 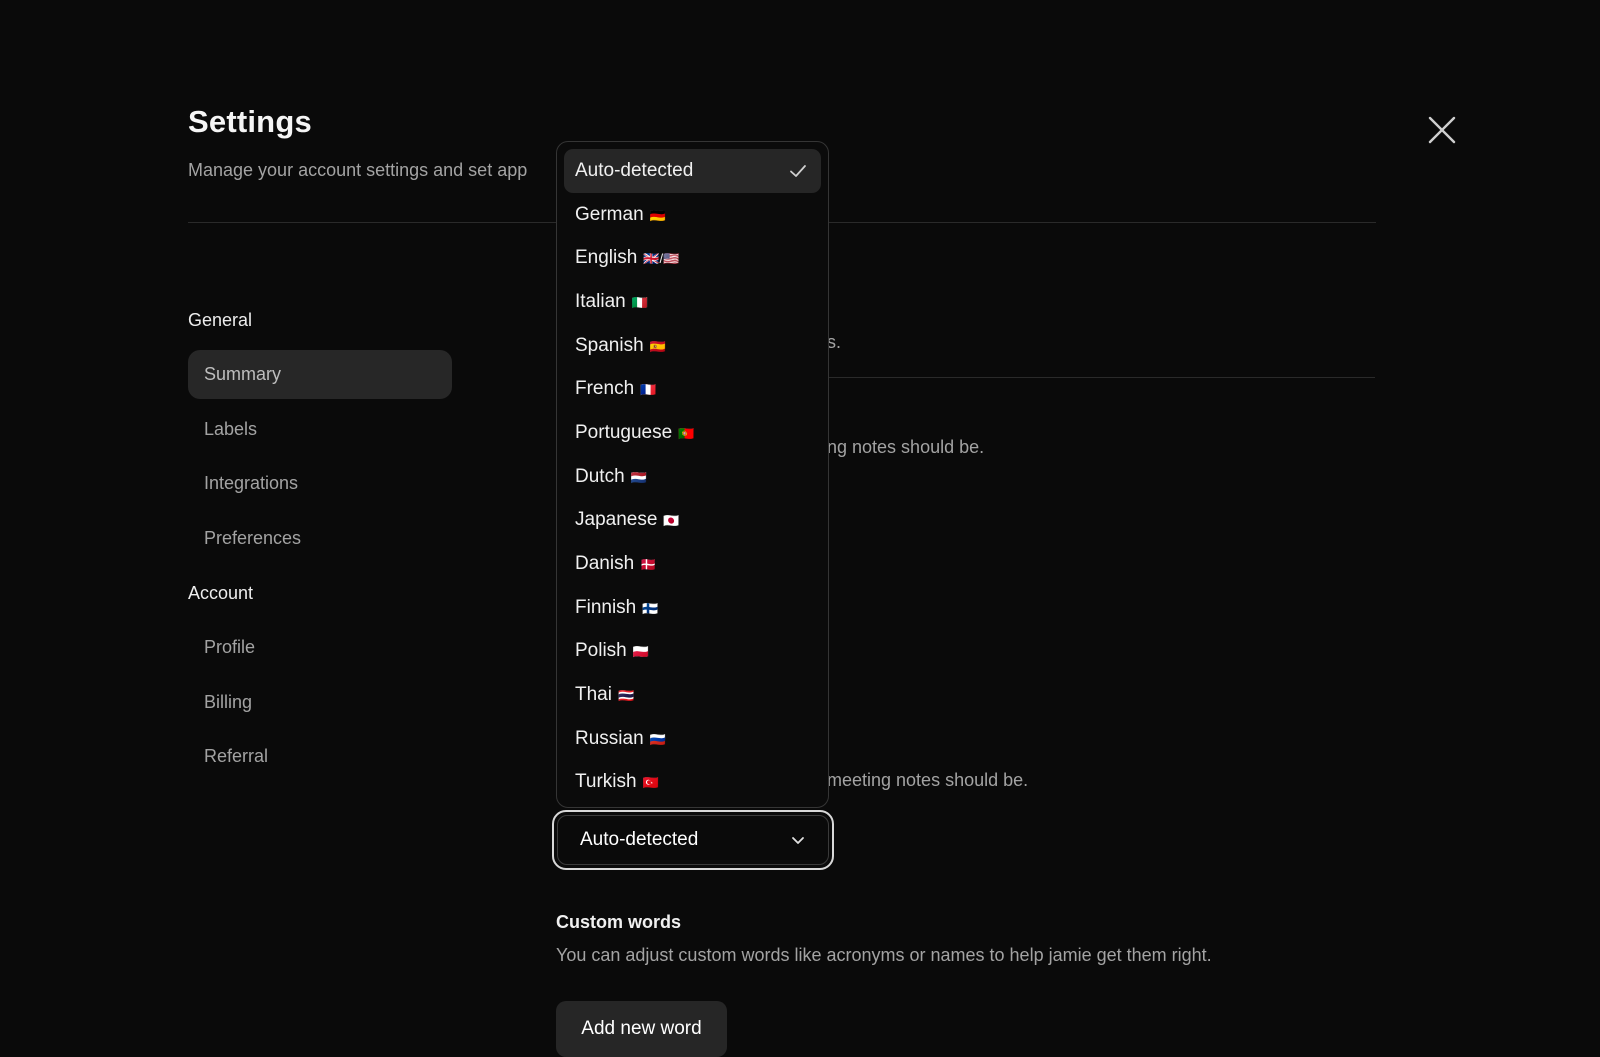 I want to click on finland-flag-icon: 🇫🇮, so click(x=650, y=608).